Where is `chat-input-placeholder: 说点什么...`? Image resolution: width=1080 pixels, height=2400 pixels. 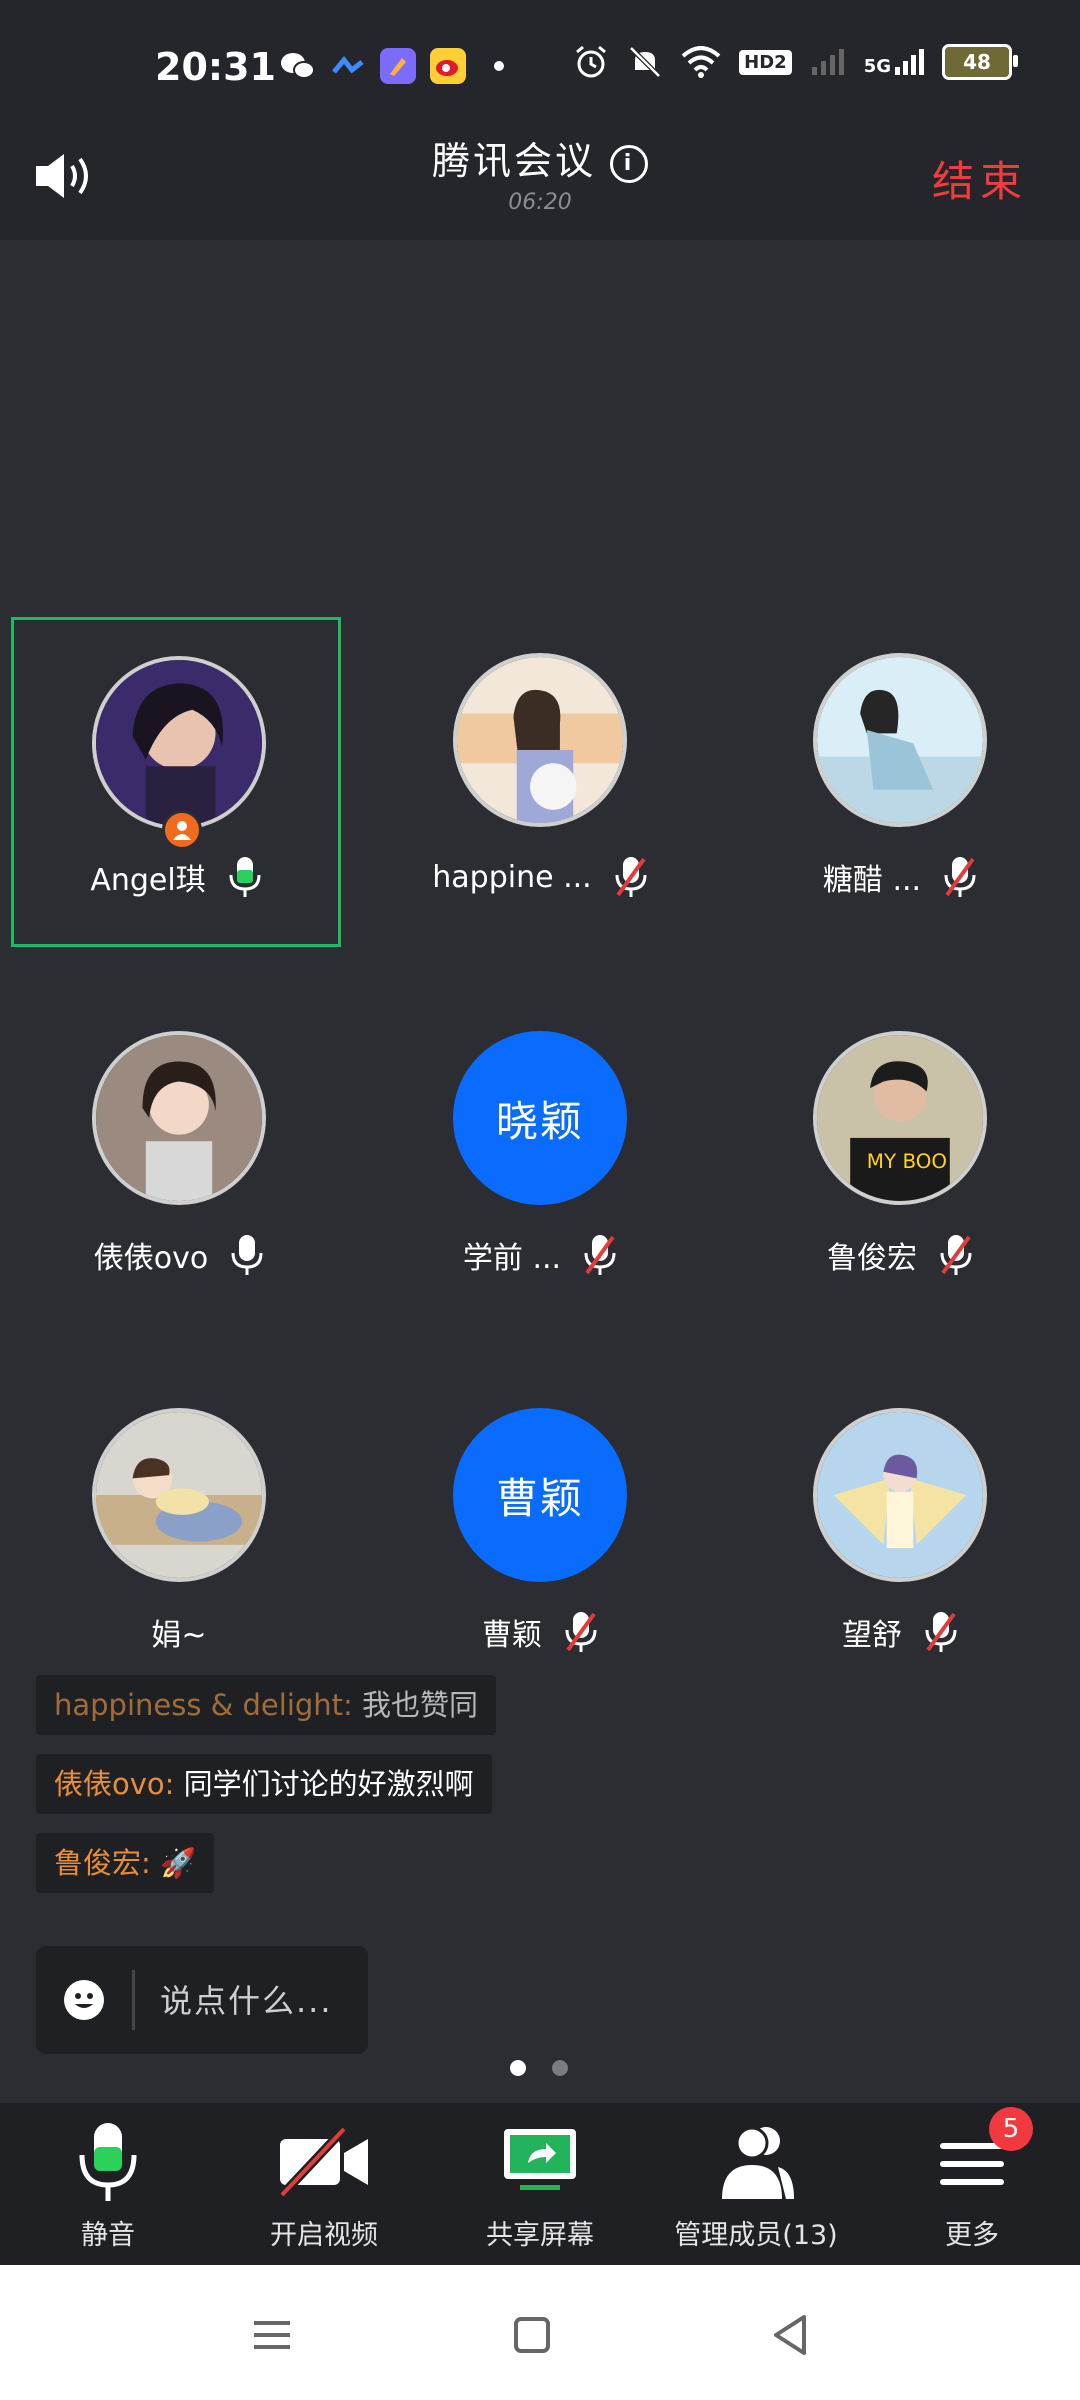
chat-input-placeholder: 说点什么... is located at coordinates (246, 2001).